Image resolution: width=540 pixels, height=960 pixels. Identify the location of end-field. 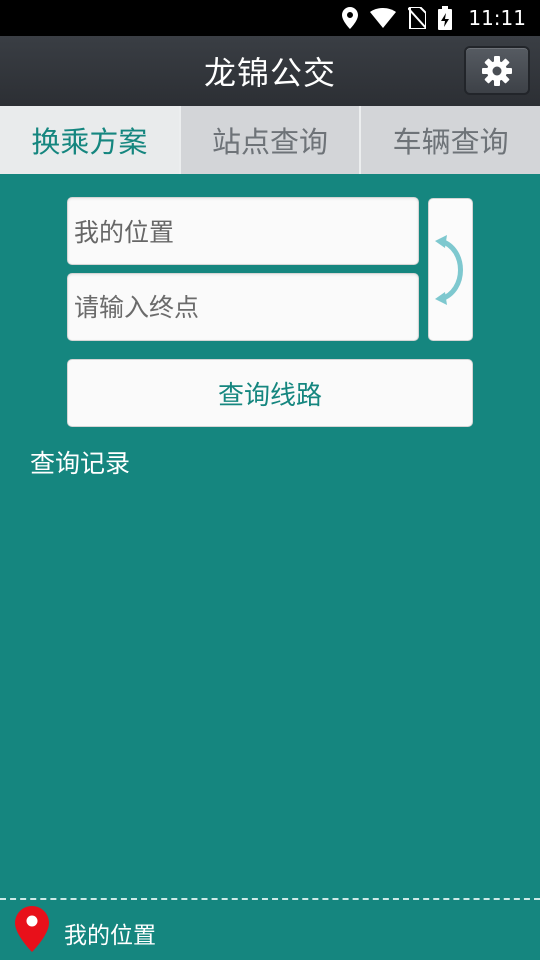
(243, 307).